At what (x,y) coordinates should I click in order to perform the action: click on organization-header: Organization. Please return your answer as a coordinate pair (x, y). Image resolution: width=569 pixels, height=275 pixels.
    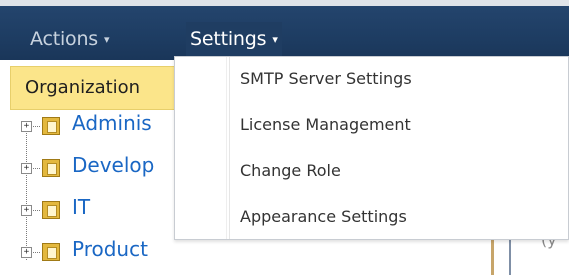
    Looking at the image, I should click on (94, 88).